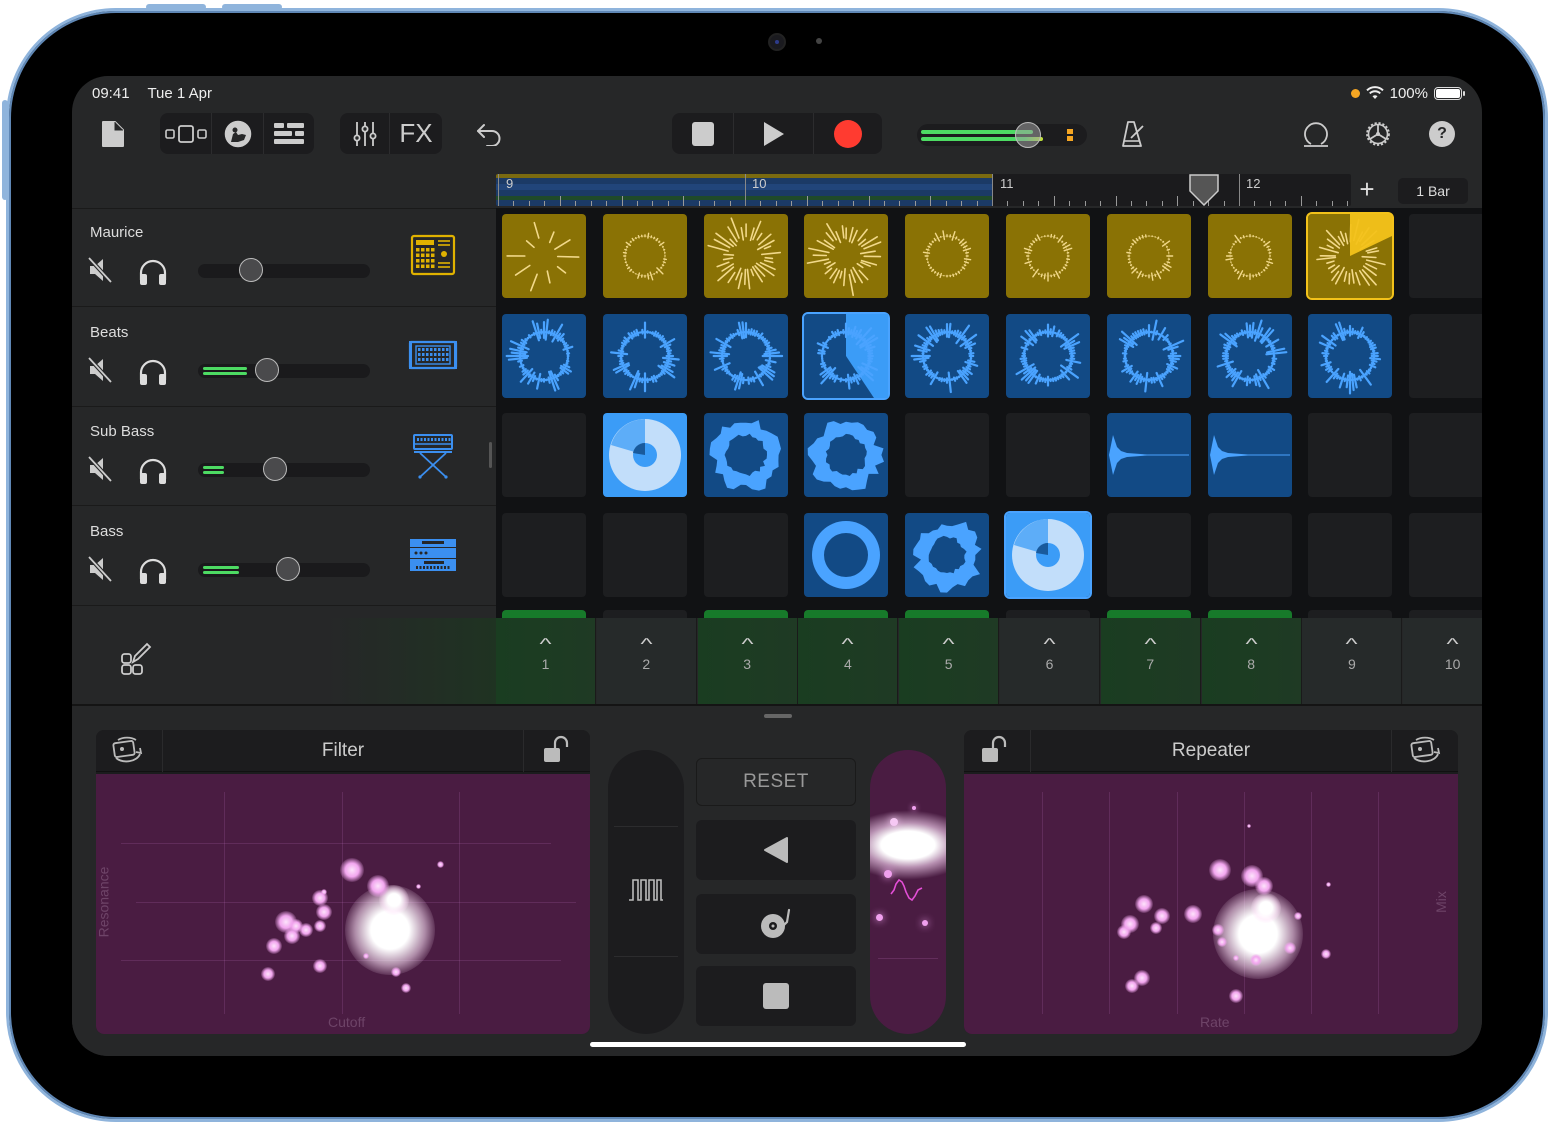  Describe the element at coordinates (923, 190) in the screenshot. I see `timeline-ruler: 9 10 11 12` at that location.